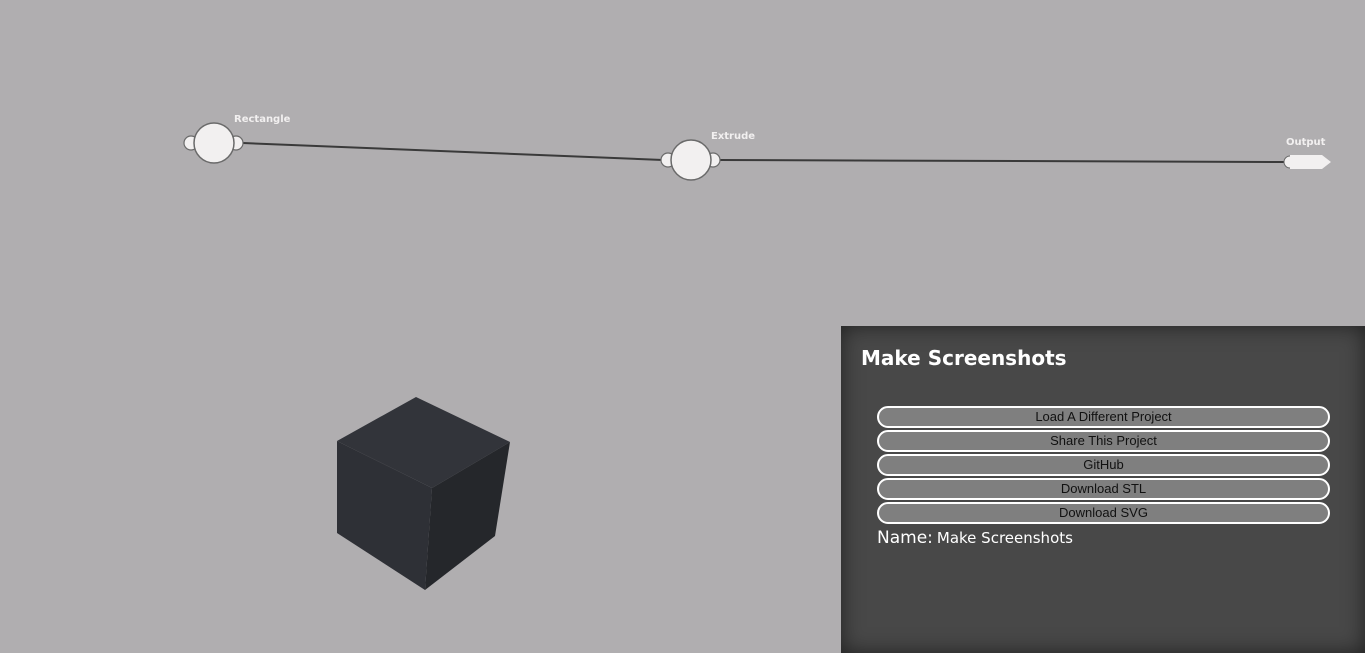 This screenshot has height=653, width=1365. I want to click on download-stl-button: Download STL, so click(1103, 489).